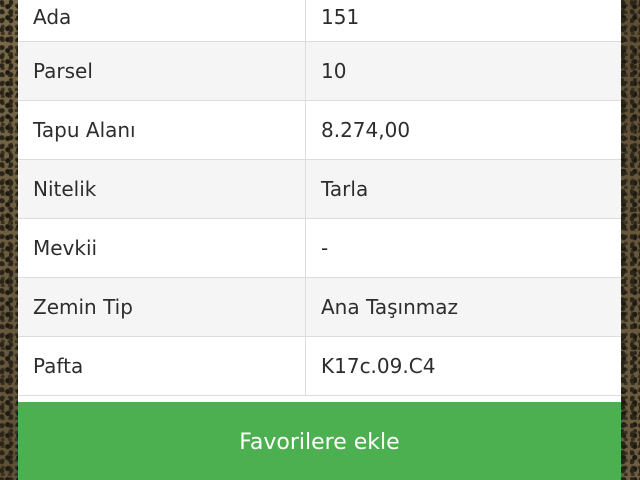  Describe the element at coordinates (463, 248) in the screenshot. I see `row-value: -` at that location.